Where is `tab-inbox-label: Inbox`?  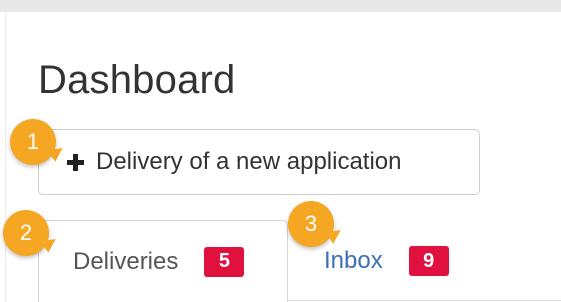 tab-inbox-label: Inbox is located at coordinates (353, 260).